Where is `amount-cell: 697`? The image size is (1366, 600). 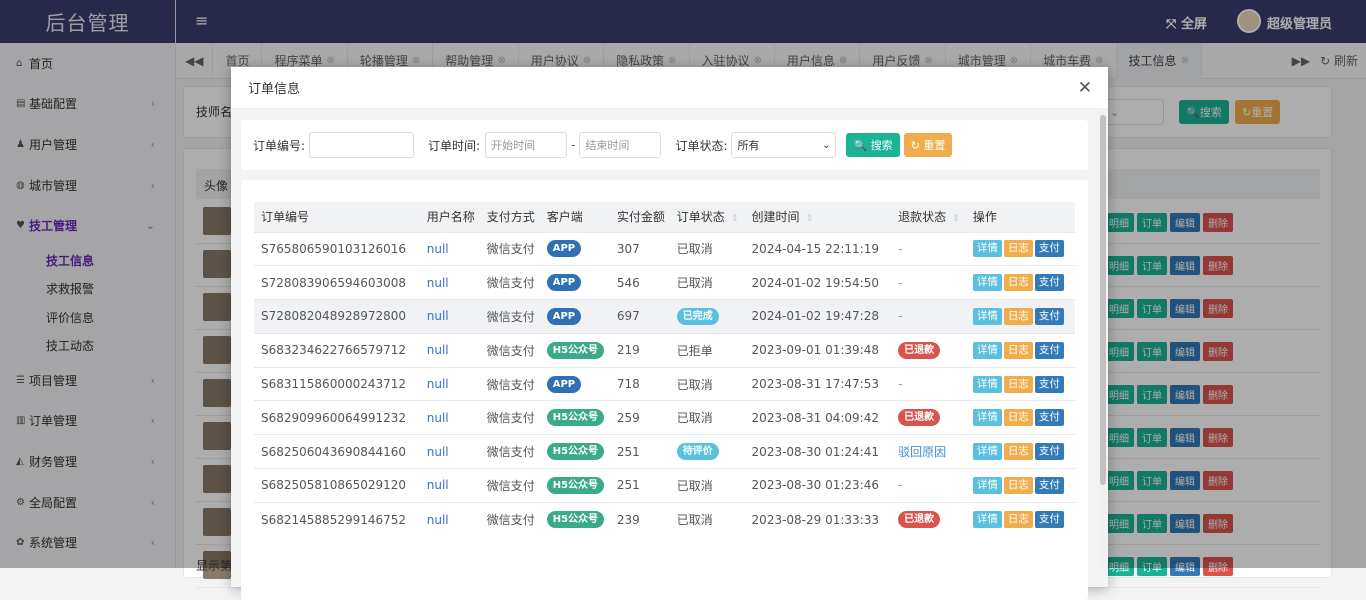 amount-cell: 697 is located at coordinates (639, 316).